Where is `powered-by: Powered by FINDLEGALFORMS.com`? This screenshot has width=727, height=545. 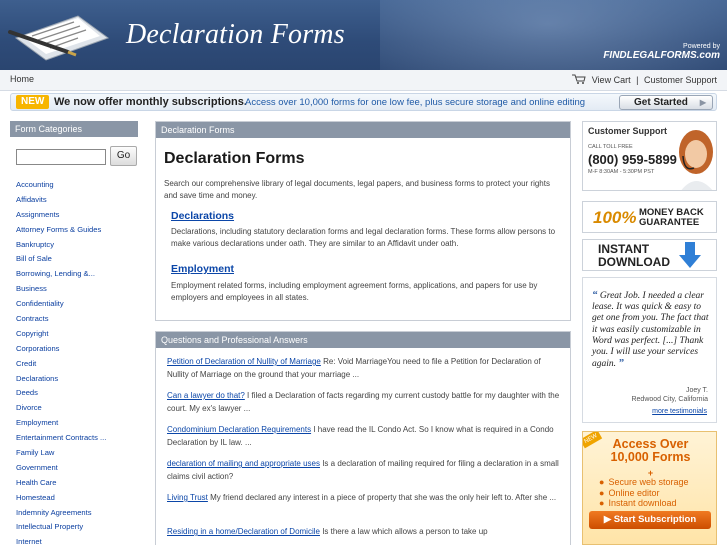
powered-by: Powered by FINDLEGALFORMS.com is located at coordinates (661, 52).